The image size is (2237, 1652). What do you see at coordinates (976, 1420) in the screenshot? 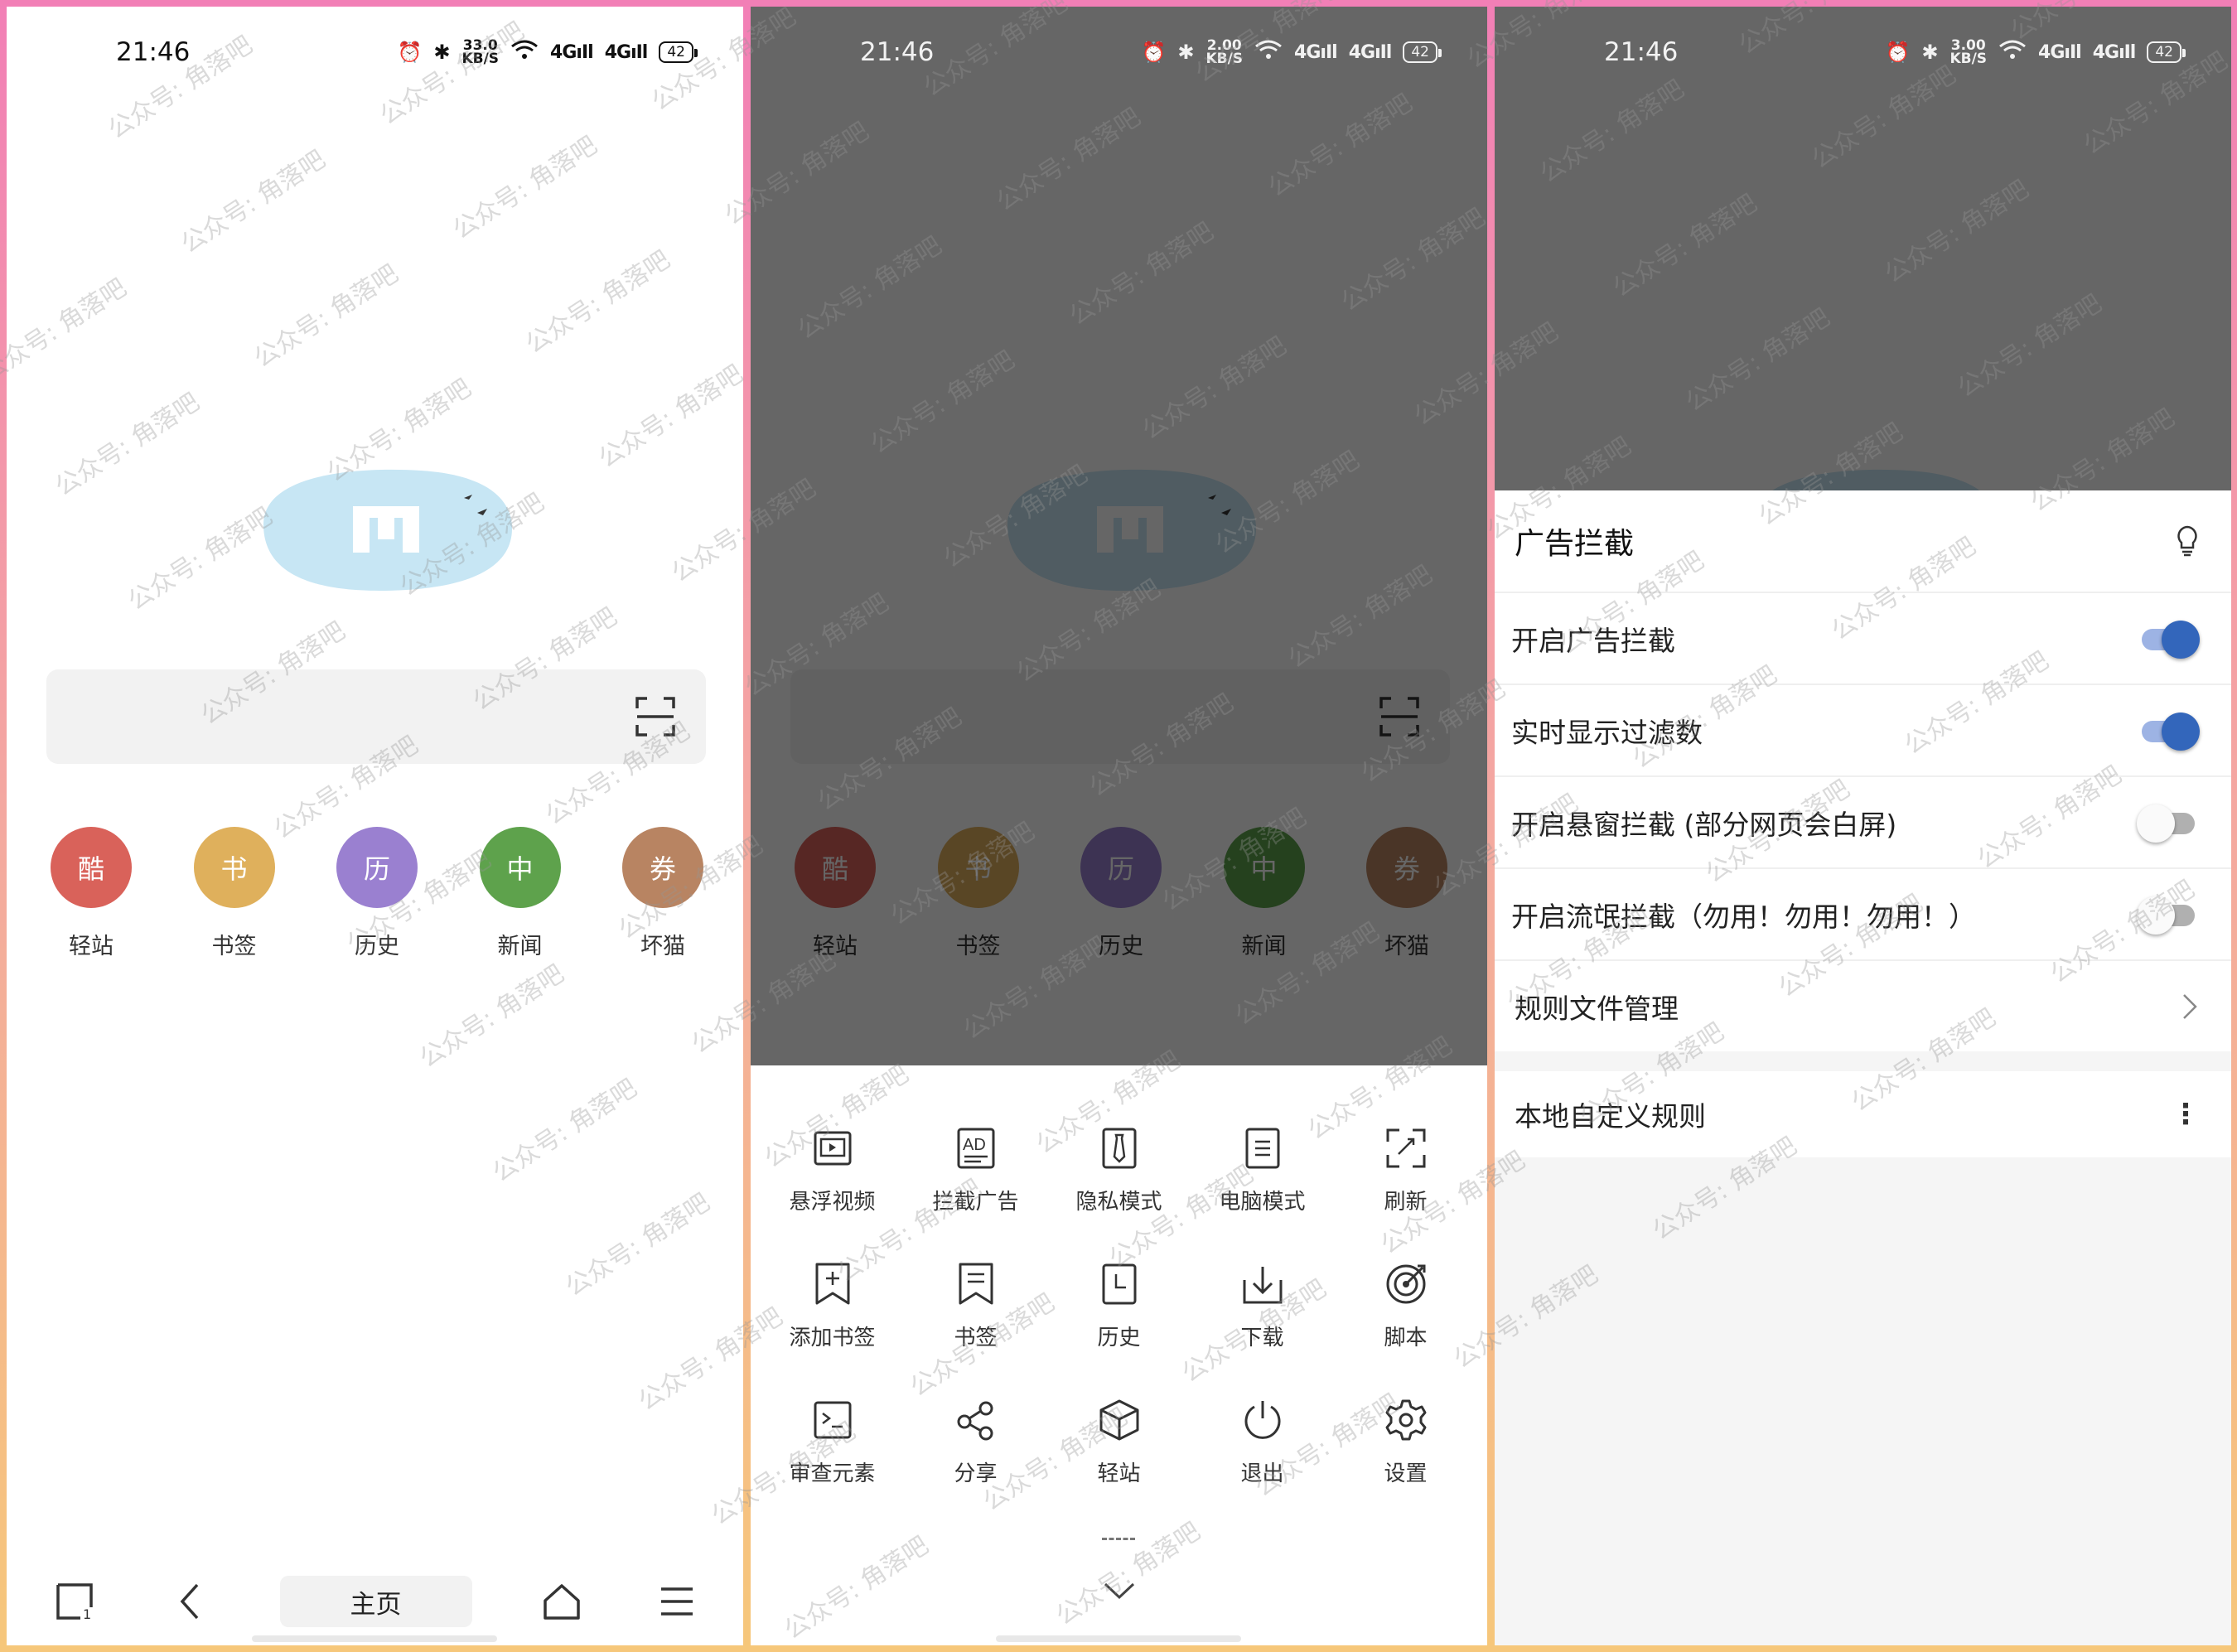
I see `share-icon` at bounding box center [976, 1420].